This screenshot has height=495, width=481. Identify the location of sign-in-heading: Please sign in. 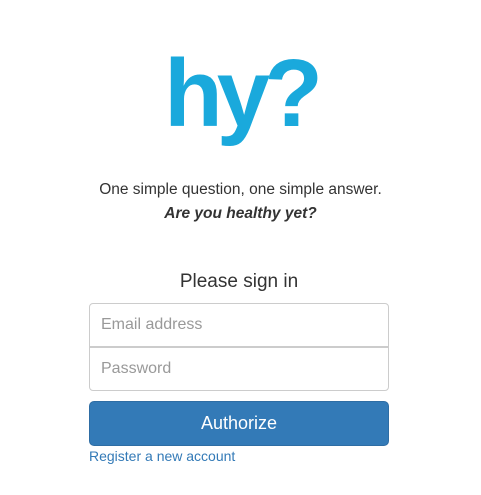
(239, 281).